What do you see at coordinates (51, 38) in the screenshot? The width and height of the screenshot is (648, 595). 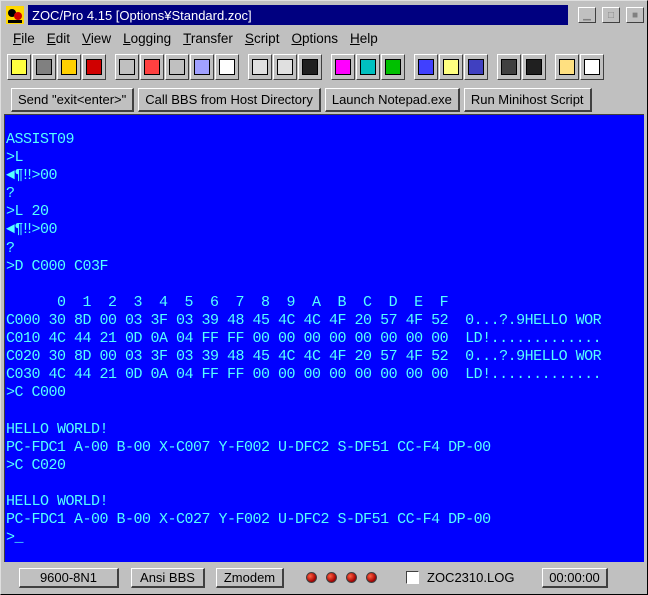 I see `menu-mnemonic: E` at bounding box center [51, 38].